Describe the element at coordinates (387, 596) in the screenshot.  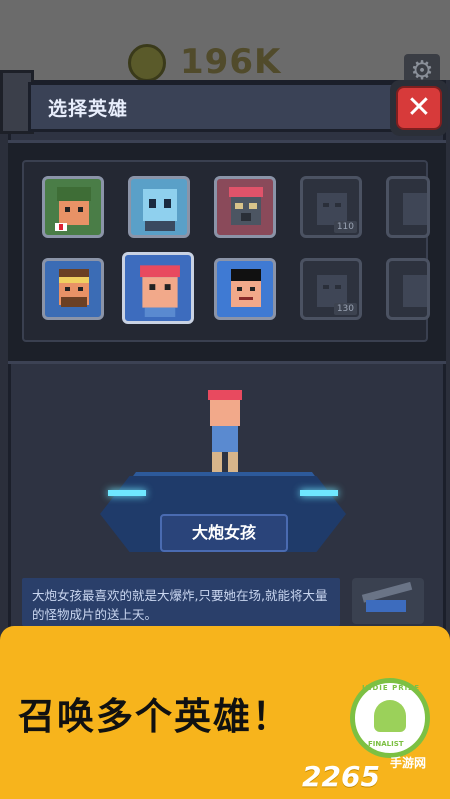
I see `cannon-icon` at that location.